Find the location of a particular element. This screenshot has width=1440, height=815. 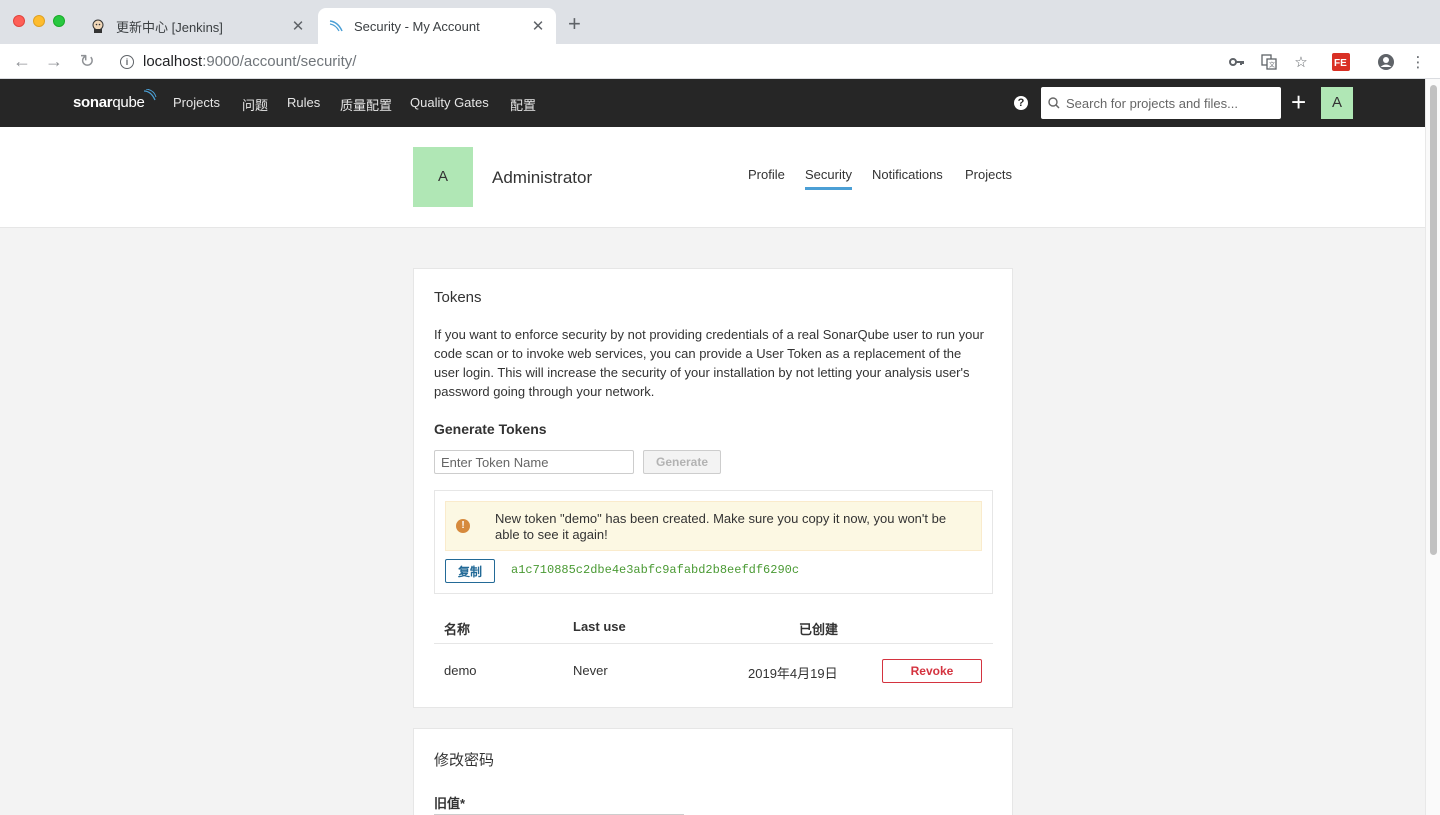

copy-button: 复制 is located at coordinates (470, 571).